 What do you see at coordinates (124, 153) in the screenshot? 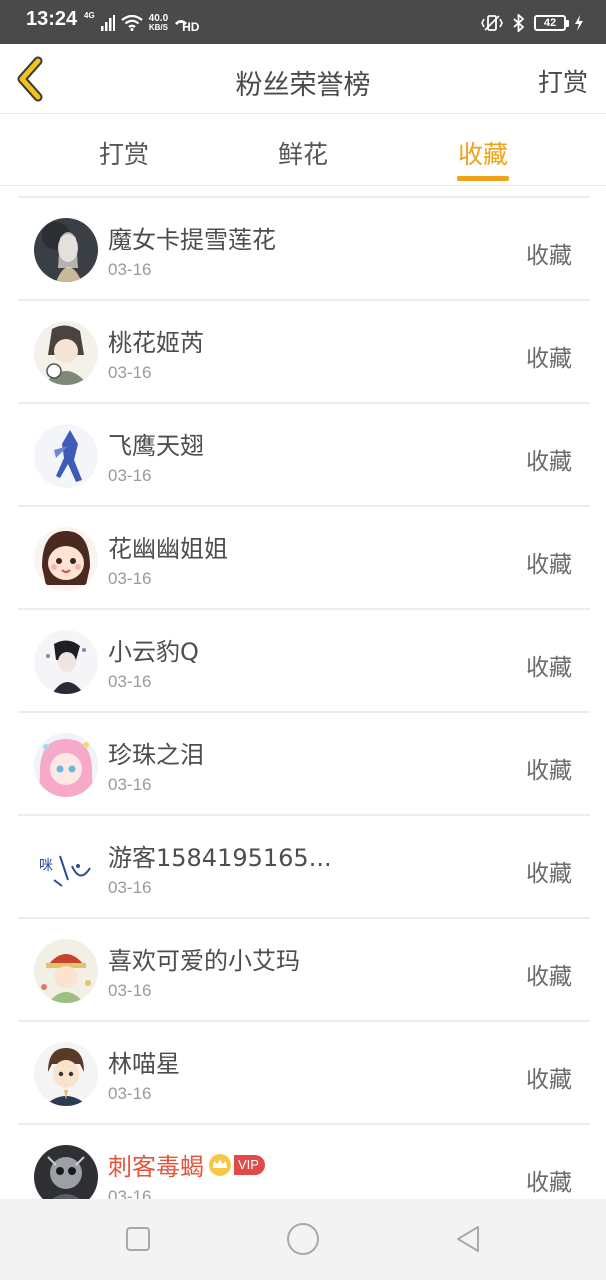
I see `tab-reward: 打赏` at bounding box center [124, 153].